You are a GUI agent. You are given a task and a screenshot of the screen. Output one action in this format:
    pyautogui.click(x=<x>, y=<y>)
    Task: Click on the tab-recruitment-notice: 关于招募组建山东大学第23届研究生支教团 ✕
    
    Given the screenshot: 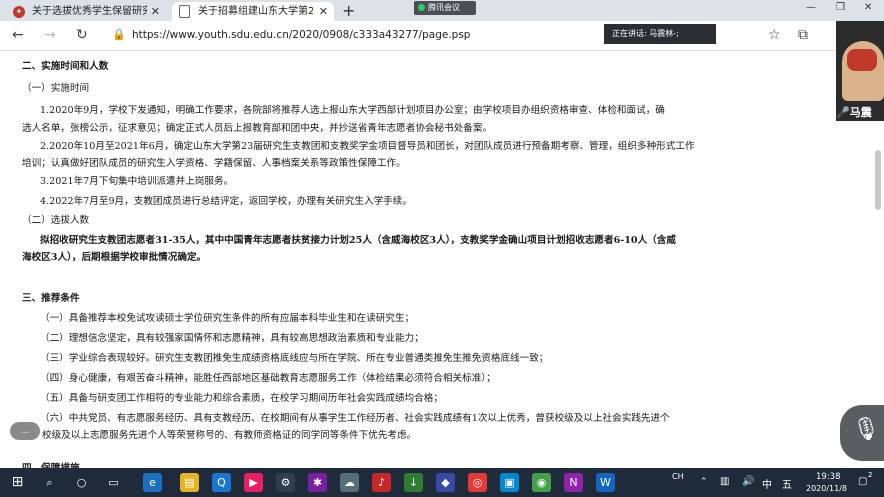 What is the action you would take?
    pyautogui.click(x=253, y=11)
    